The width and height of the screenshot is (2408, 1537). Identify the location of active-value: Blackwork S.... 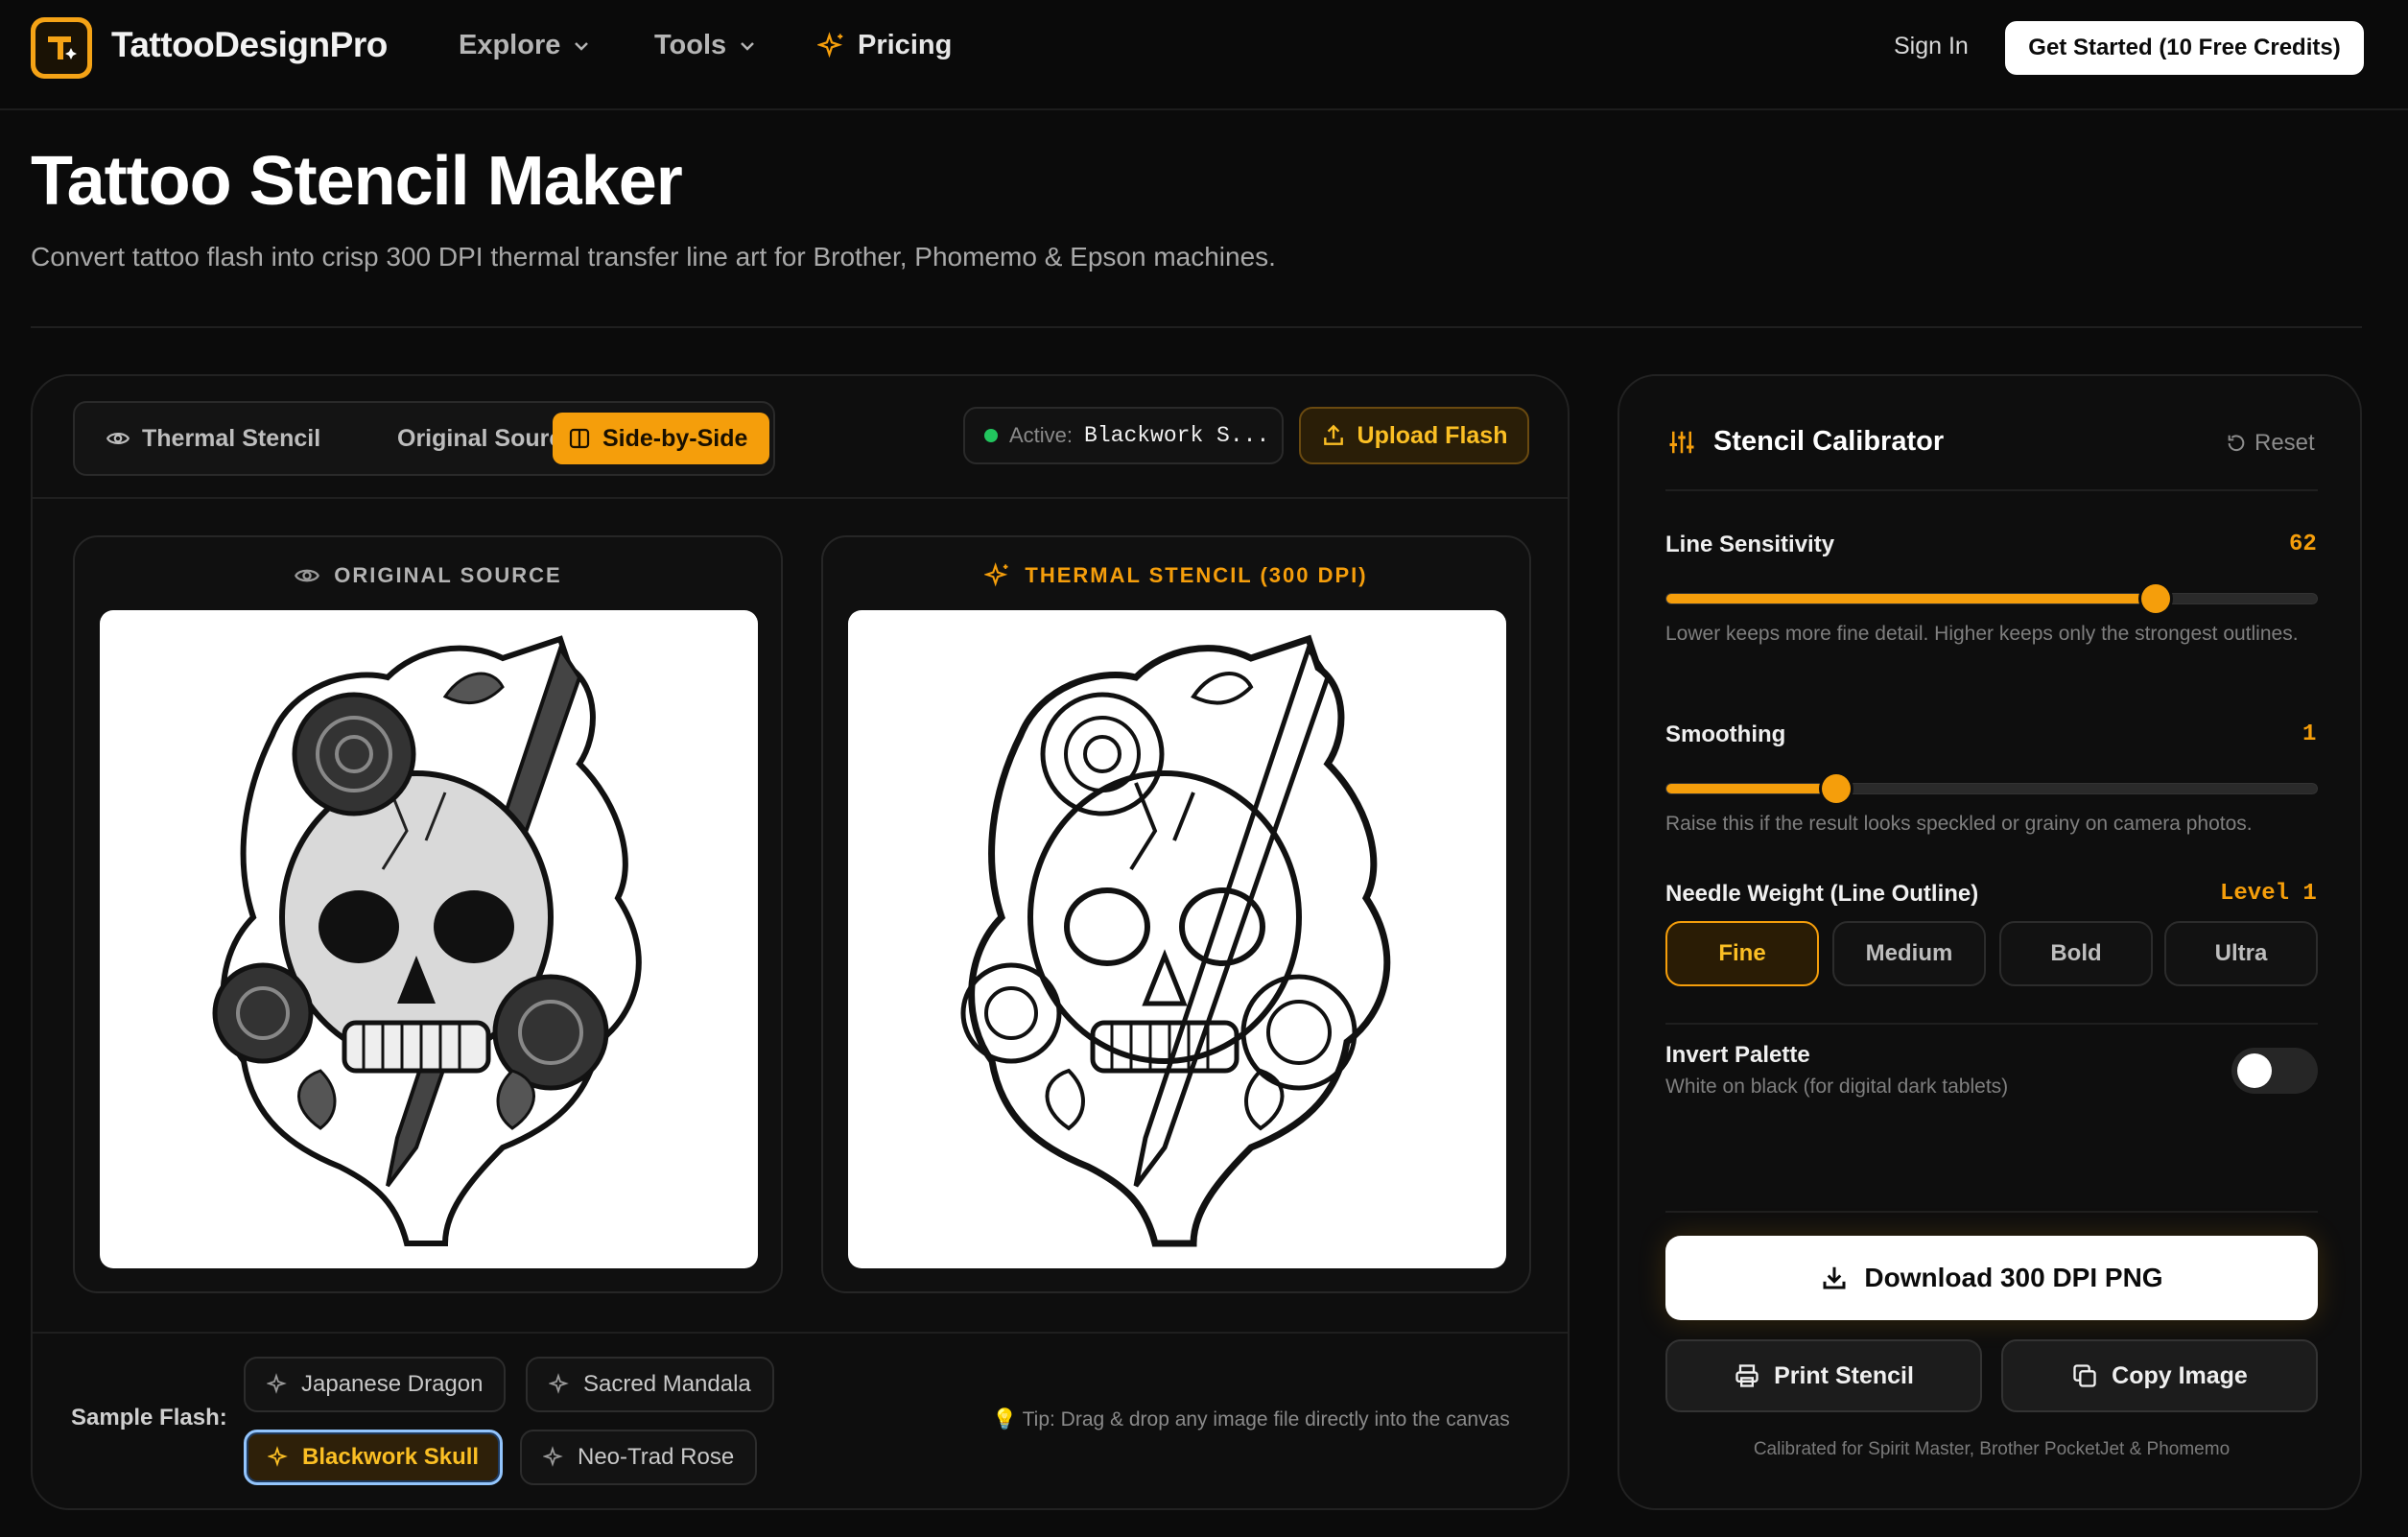
(1177, 436).